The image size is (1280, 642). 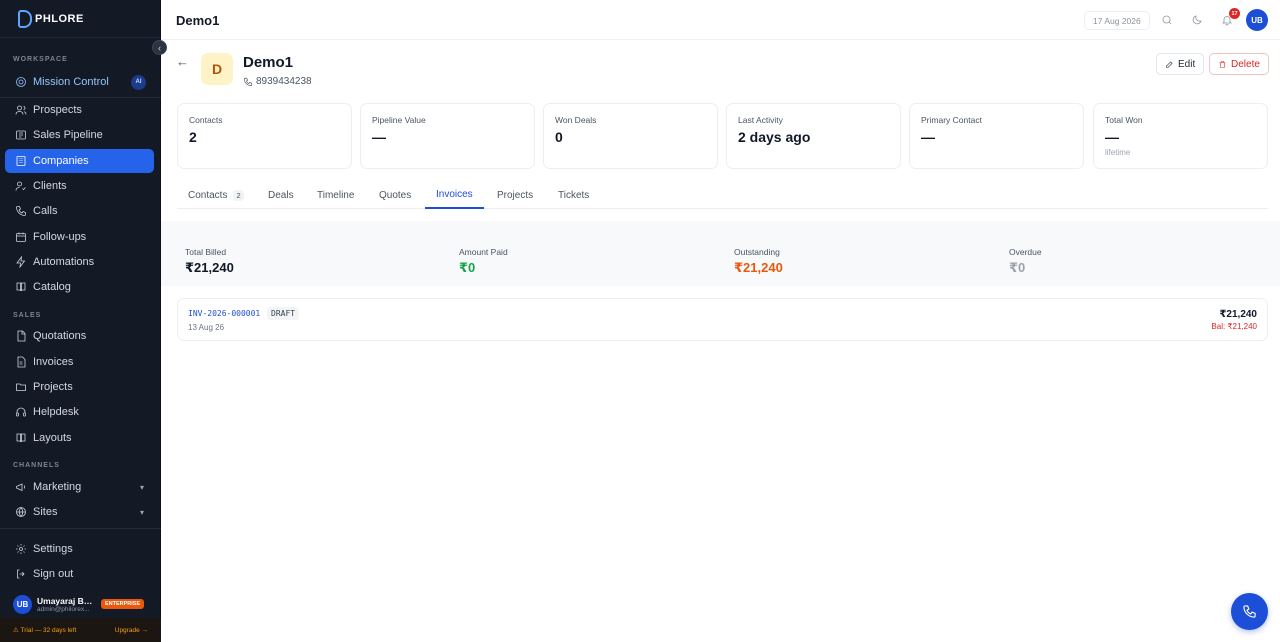 I want to click on sidebar-item-label: Invoices, so click(x=53, y=362).